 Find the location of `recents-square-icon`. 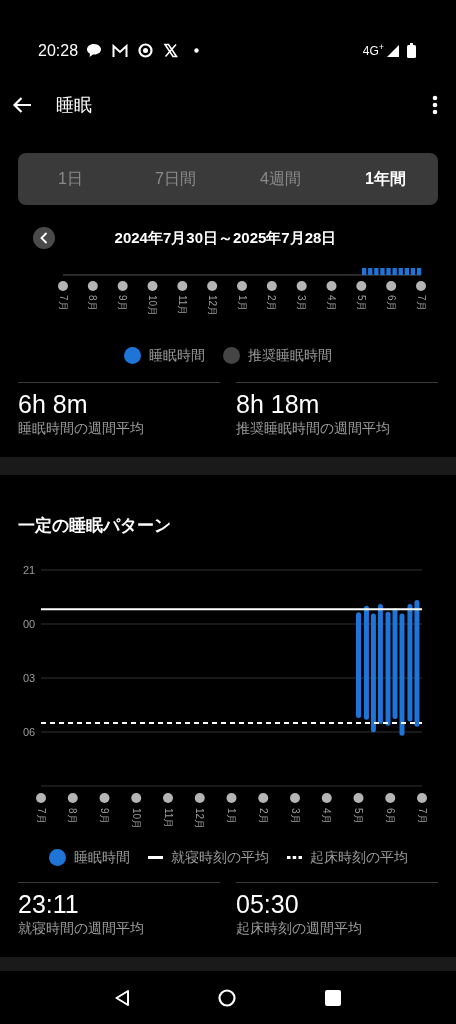

recents-square-icon is located at coordinates (333, 998).